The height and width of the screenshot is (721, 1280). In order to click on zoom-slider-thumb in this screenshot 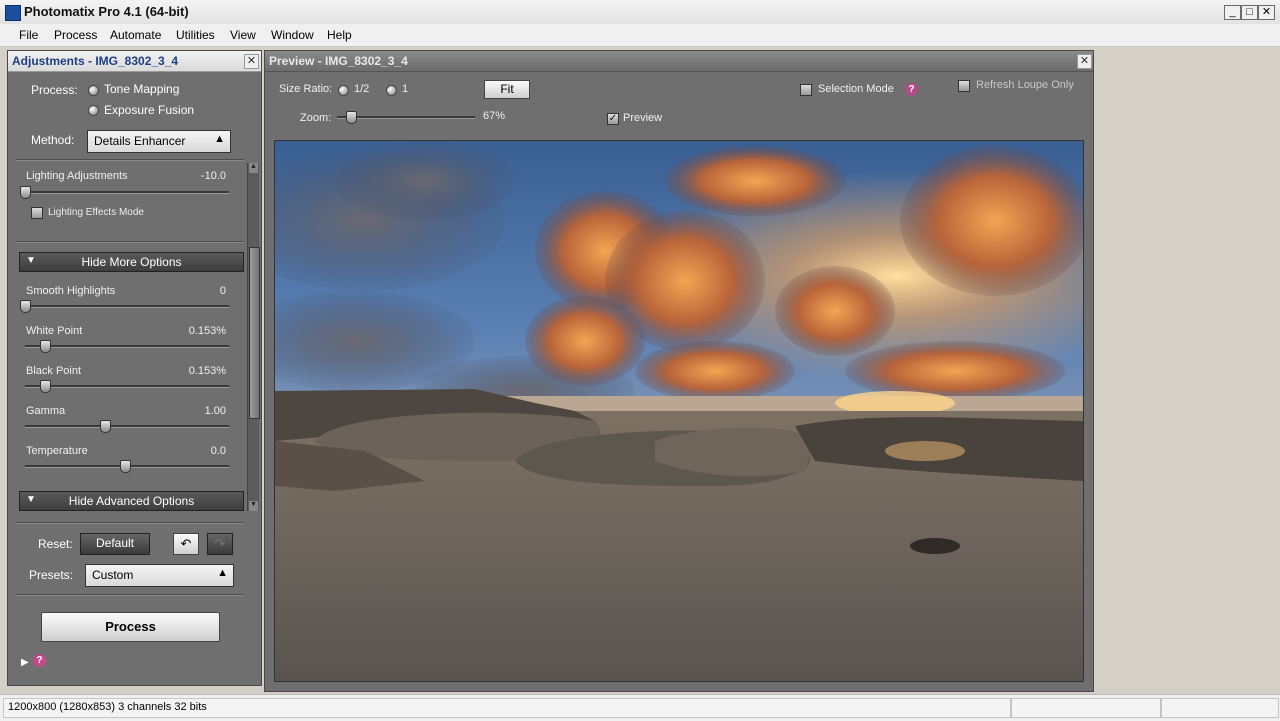, I will do `click(351, 117)`.